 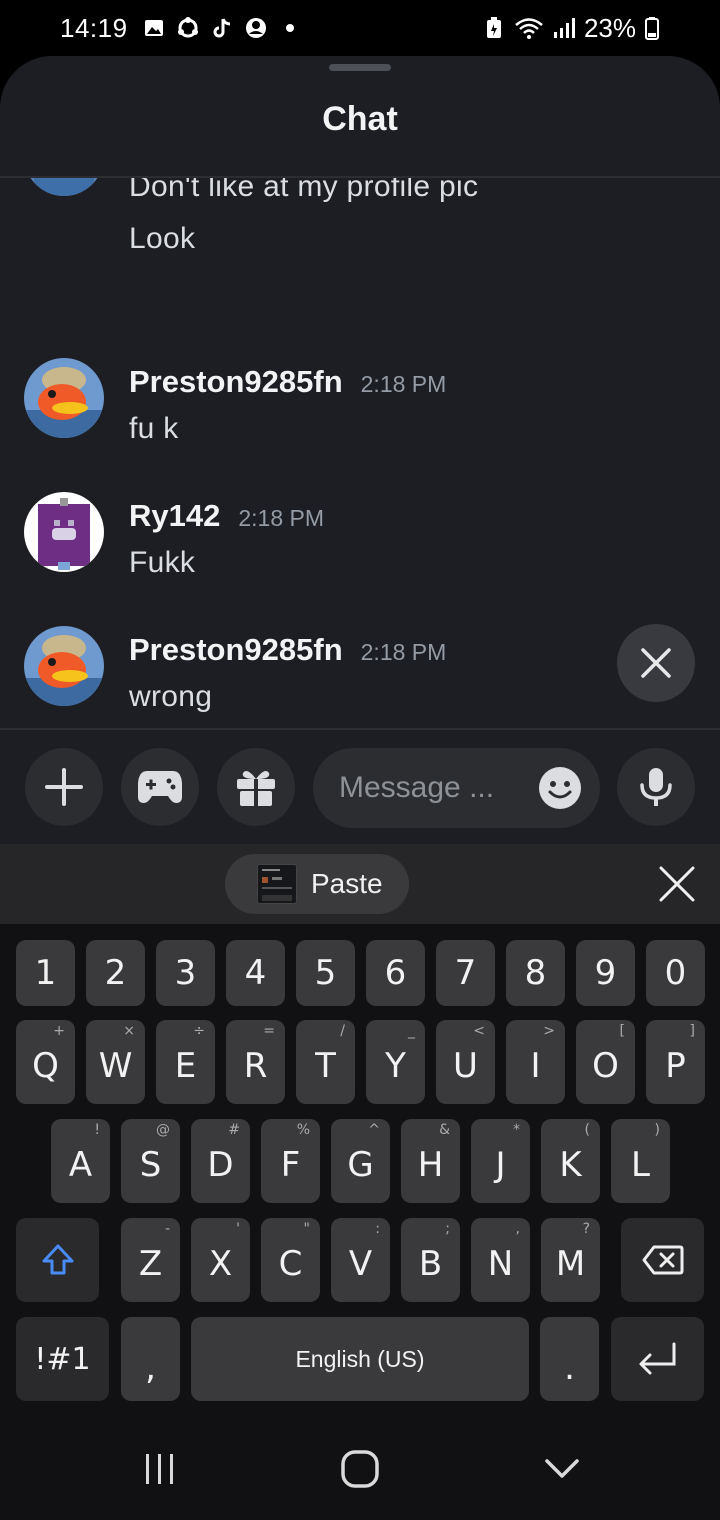 What do you see at coordinates (500, 1260) in the screenshot?
I see `key-n: ,N` at bounding box center [500, 1260].